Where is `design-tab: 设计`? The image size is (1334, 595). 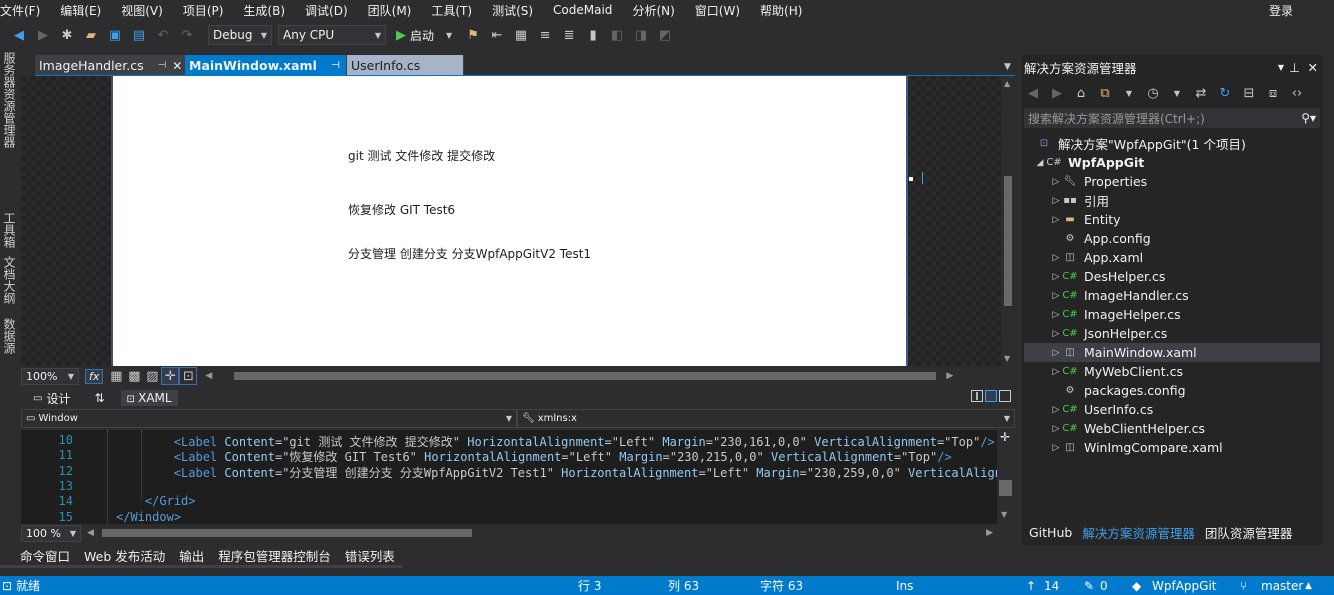 design-tab: 设计 is located at coordinates (58, 398).